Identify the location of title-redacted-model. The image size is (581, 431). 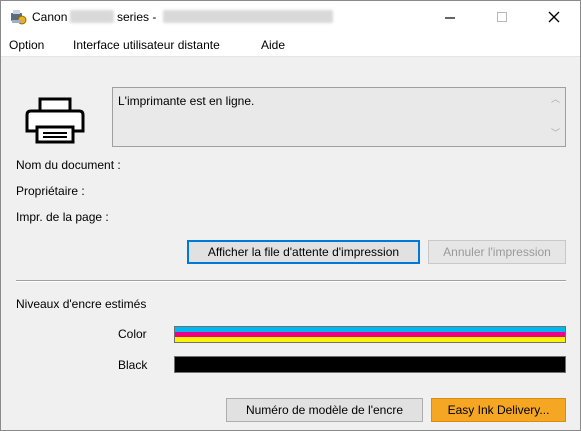
(92, 16).